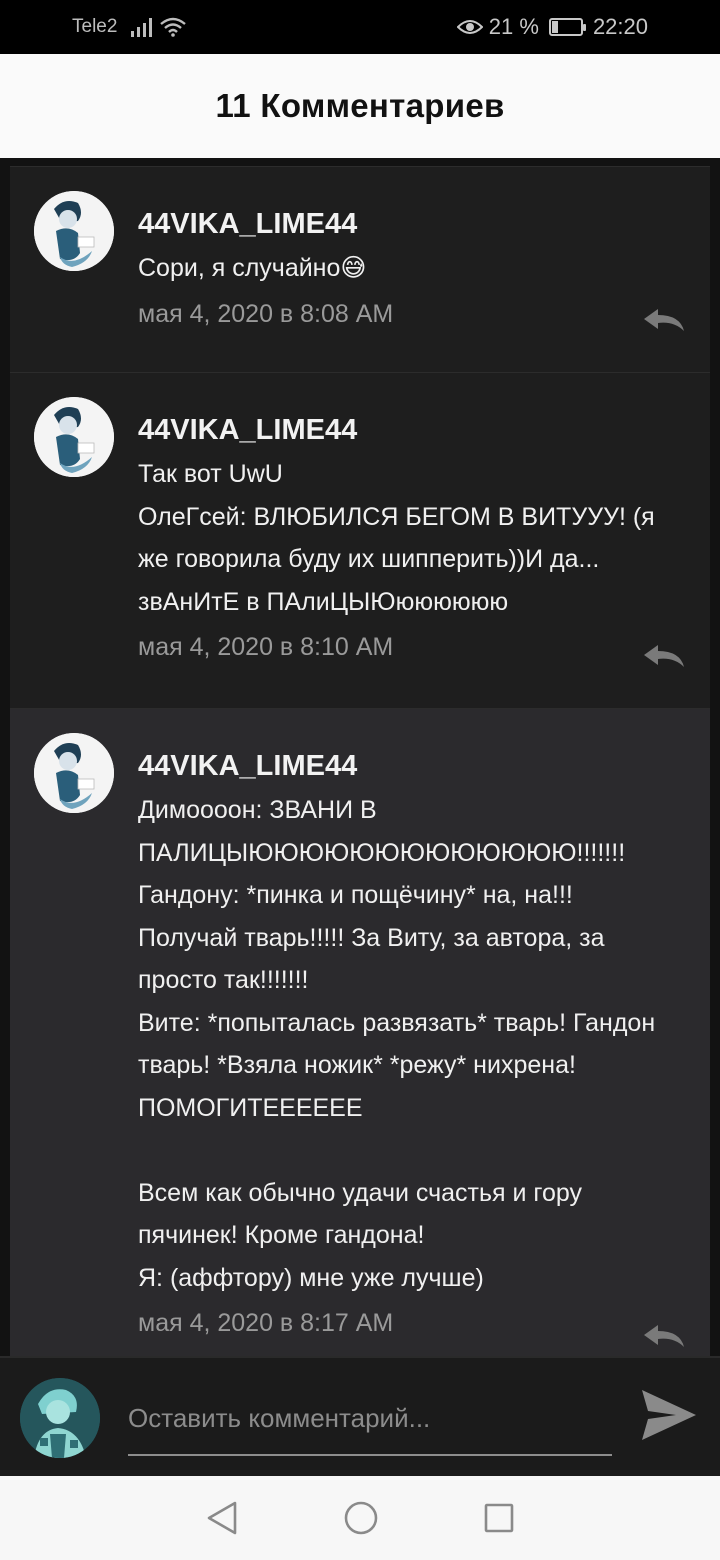  What do you see at coordinates (620, 26) in the screenshot?
I see `clock: 22:20` at bounding box center [620, 26].